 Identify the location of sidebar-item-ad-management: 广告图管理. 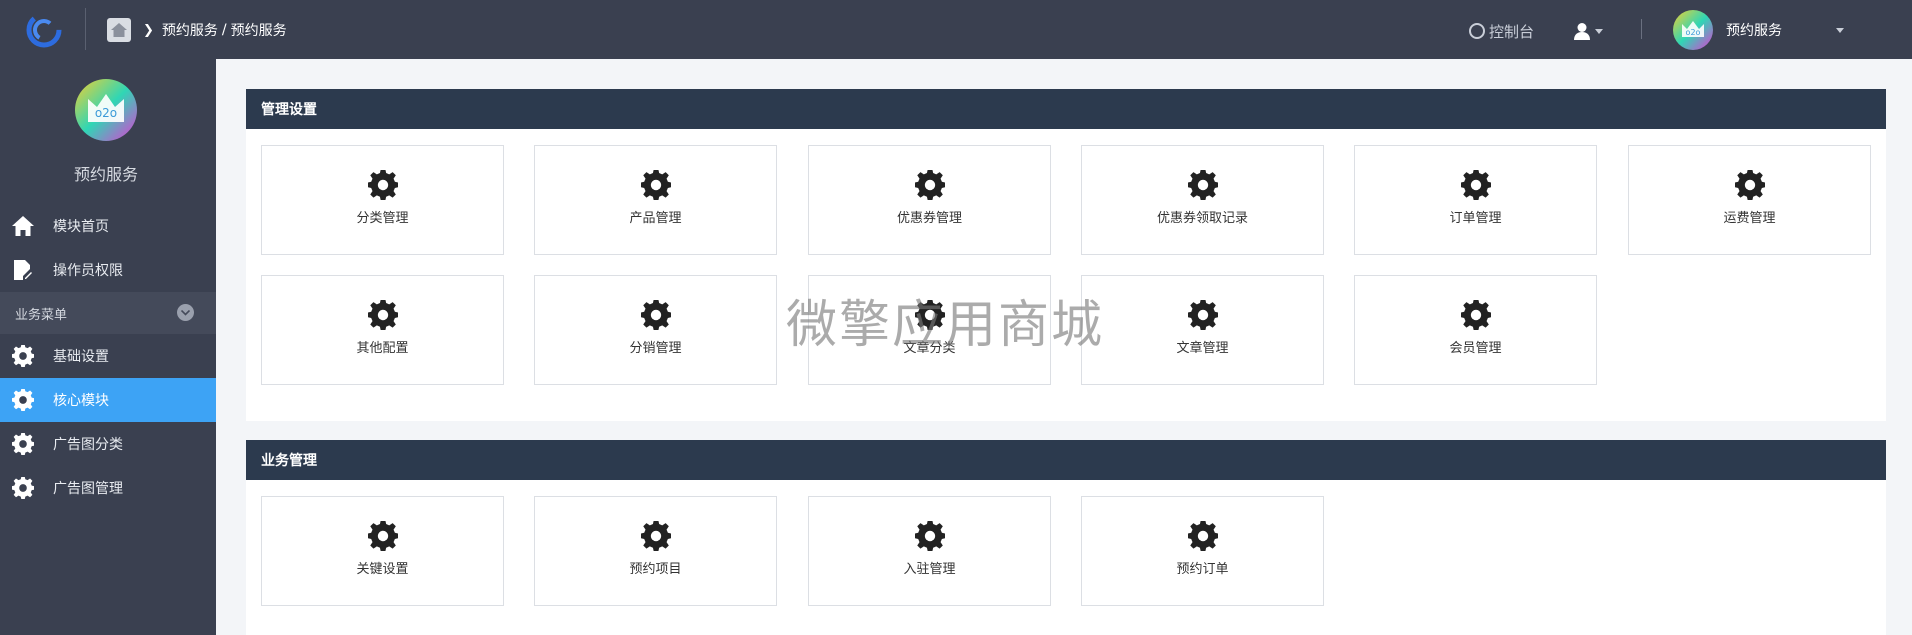
(108, 488).